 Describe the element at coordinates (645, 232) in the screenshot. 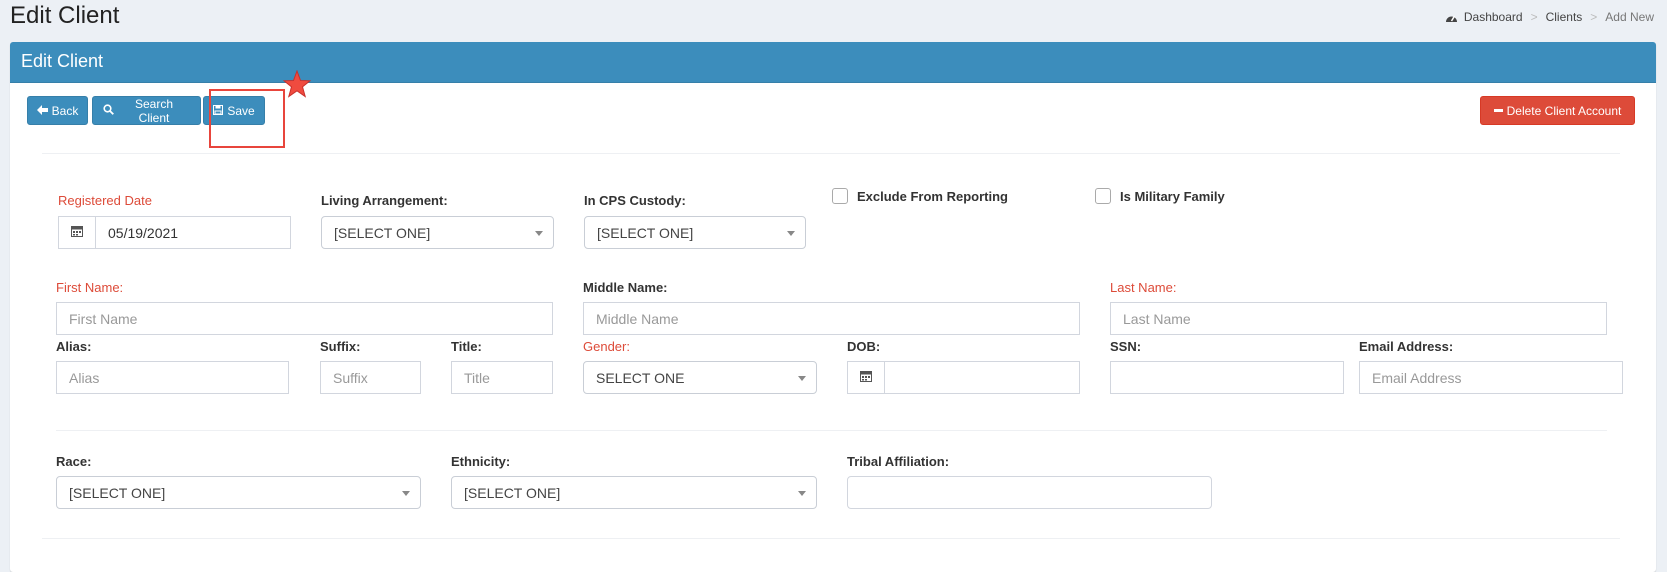

I see `cps-custody-value: [SELECT ONE]` at that location.